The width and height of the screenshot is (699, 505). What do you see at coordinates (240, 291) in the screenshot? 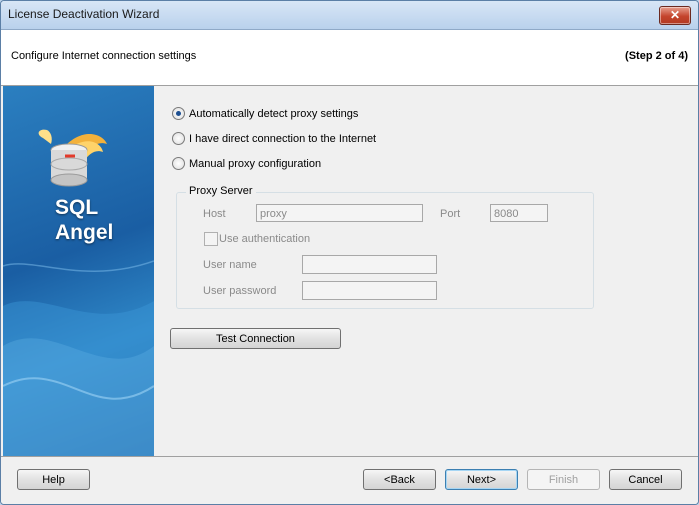
I see `password-label: User password` at bounding box center [240, 291].